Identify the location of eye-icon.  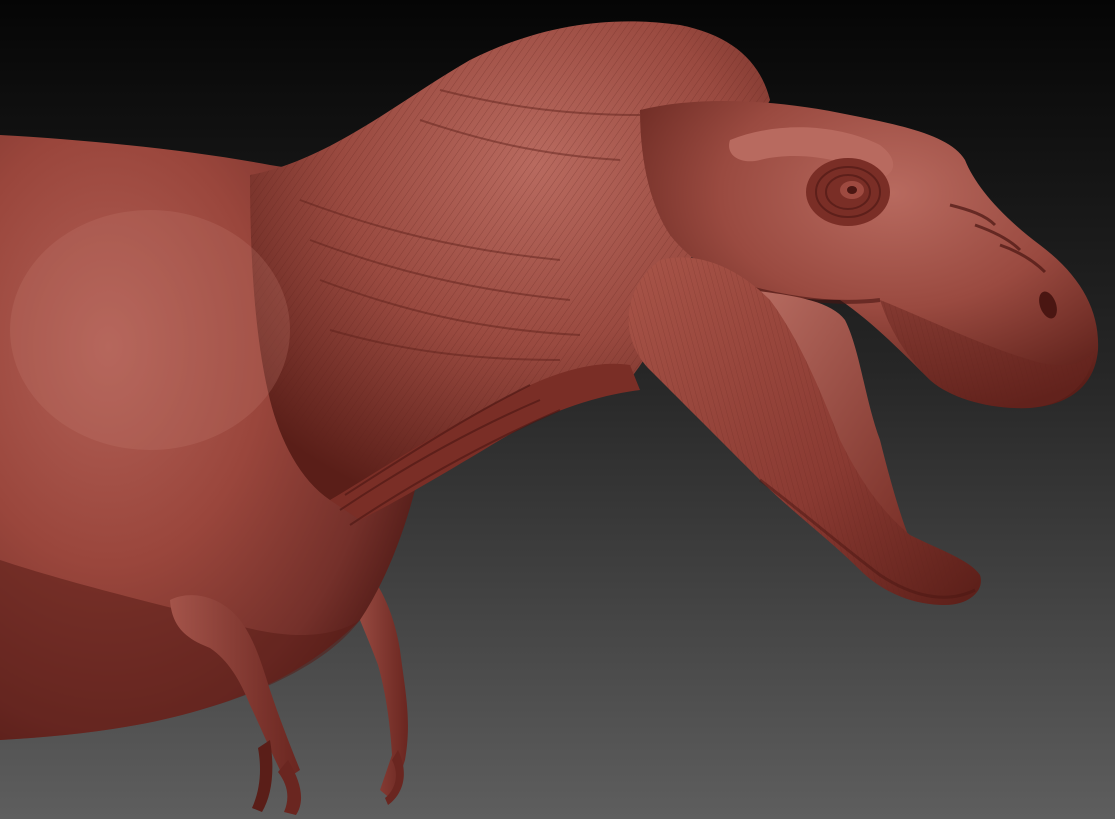
(848, 192).